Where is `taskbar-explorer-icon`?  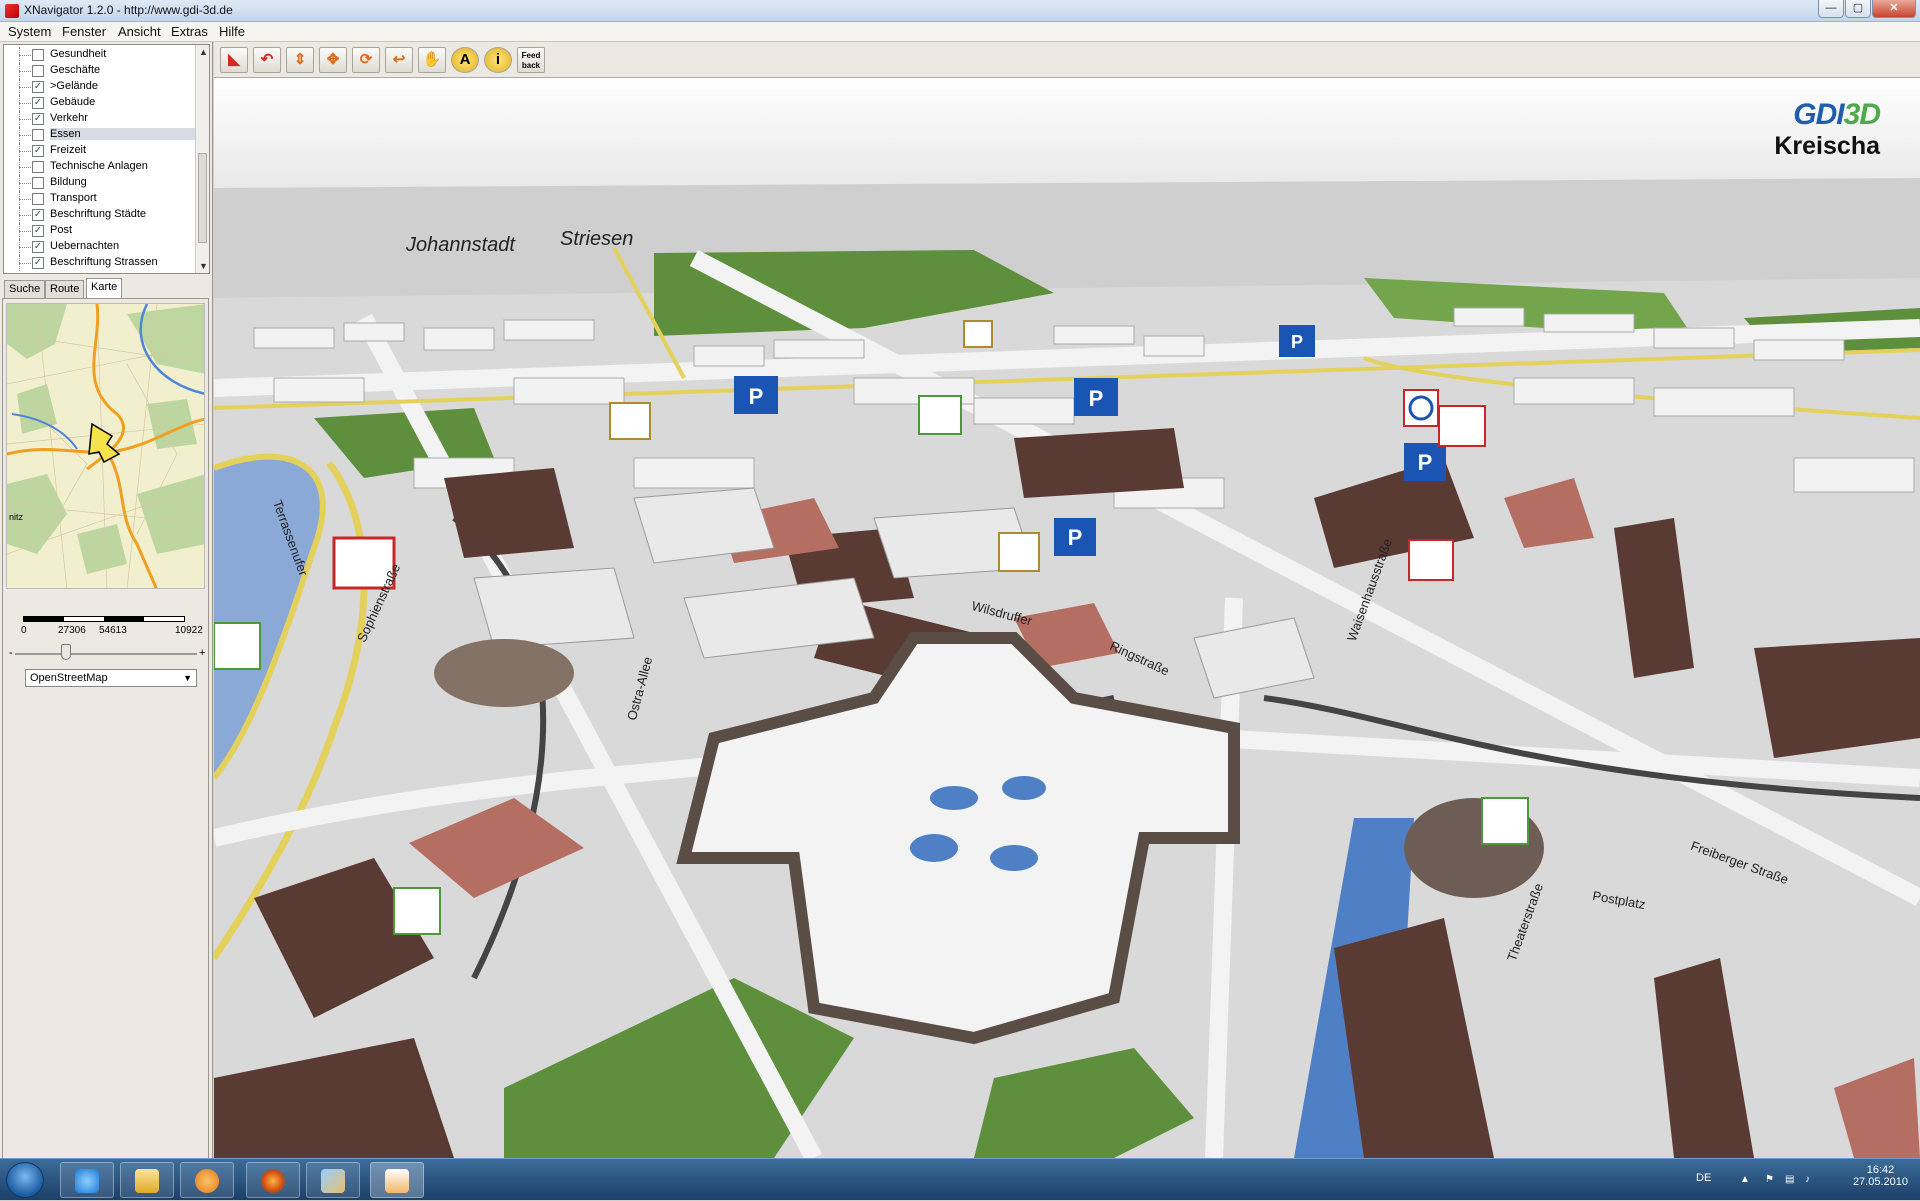 taskbar-explorer-icon is located at coordinates (147, 1180).